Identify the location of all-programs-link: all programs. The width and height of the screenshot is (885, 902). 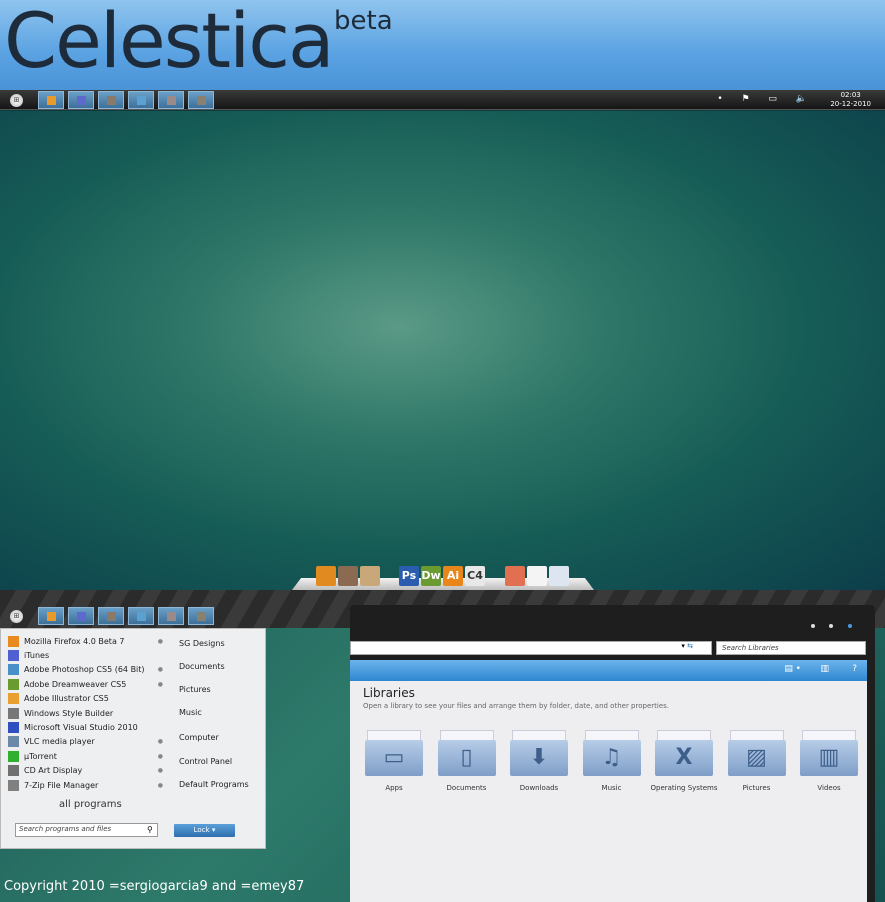
(90, 804).